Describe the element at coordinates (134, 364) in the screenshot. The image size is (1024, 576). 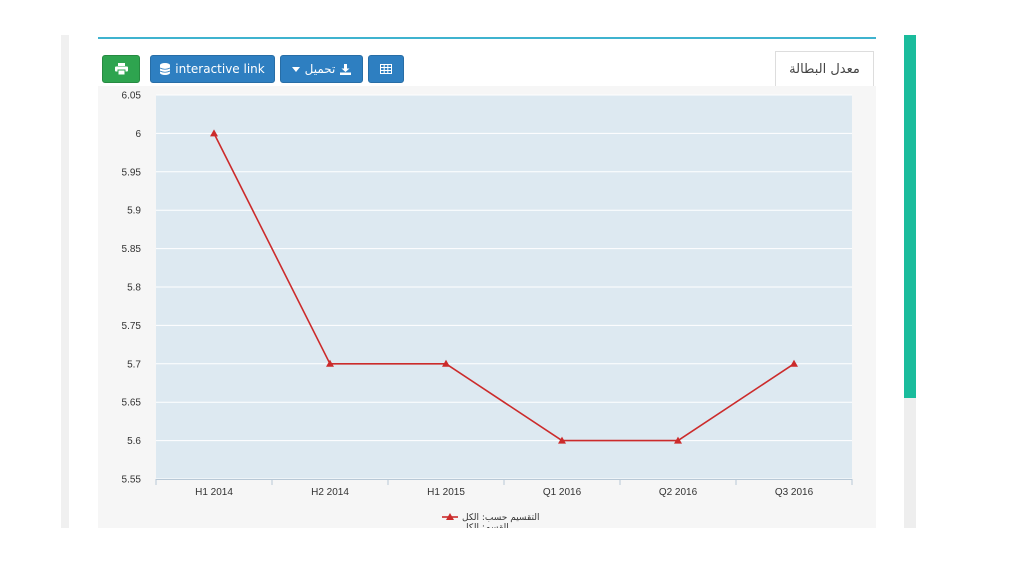
I see `y-tick-label: 5.7` at that location.